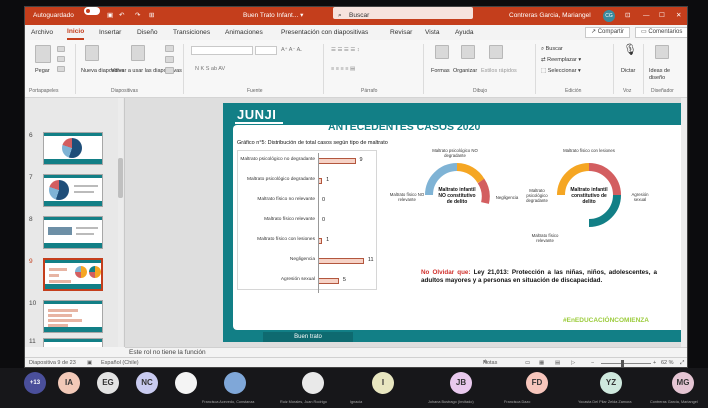 The height and width of the screenshot is (408, 708). I want to click on bar-category-label: Maltrato físico relevante, so click(289, 219).